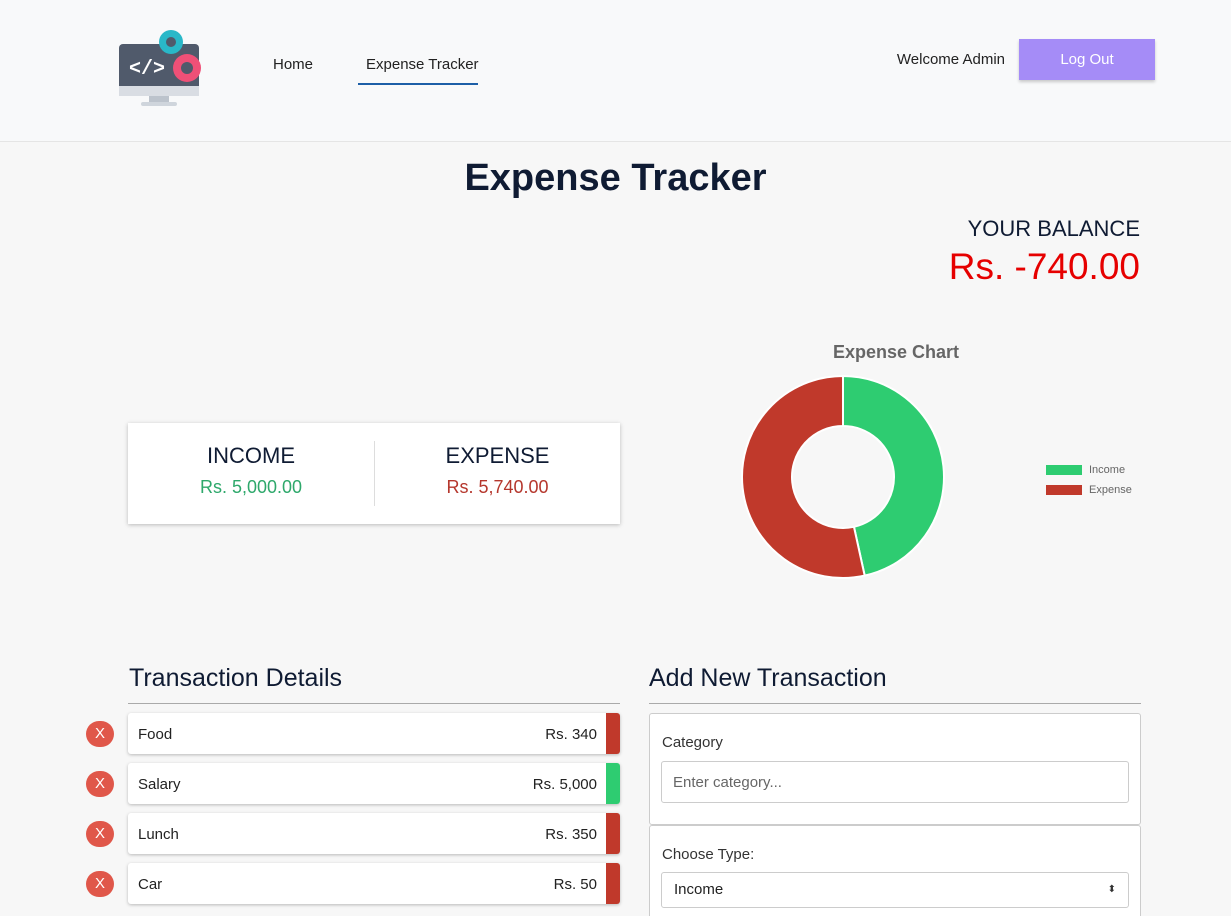  Describe the element at coordinates (374, 883) in the screenshot. I see `transaction-card: Car Rs. 50` at that location.